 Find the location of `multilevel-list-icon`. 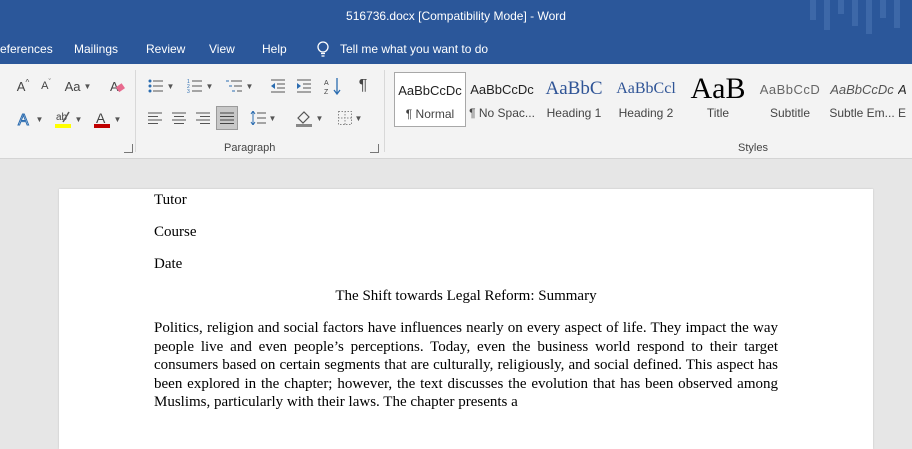

multilevel-list-icon is located at coordinates (233, 86).